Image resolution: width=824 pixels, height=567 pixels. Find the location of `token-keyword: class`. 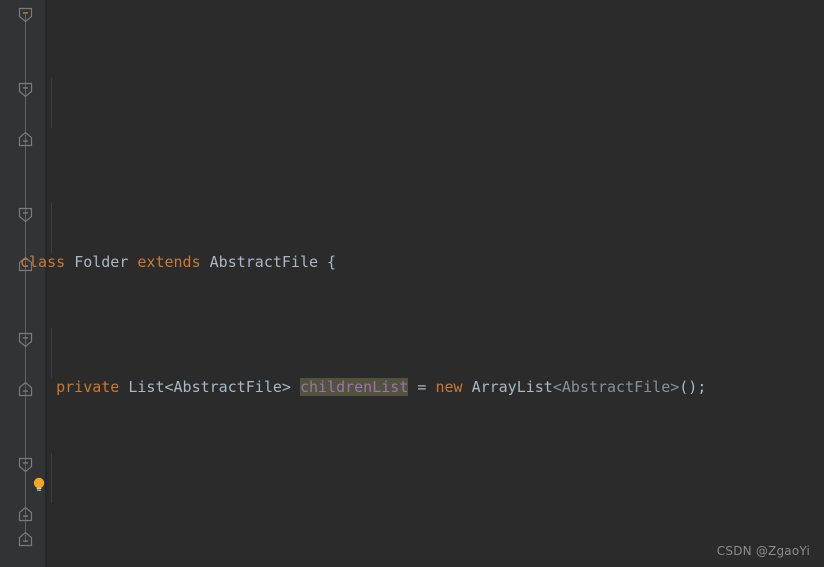

token-keyword: class is located at coordinates (43, 262).